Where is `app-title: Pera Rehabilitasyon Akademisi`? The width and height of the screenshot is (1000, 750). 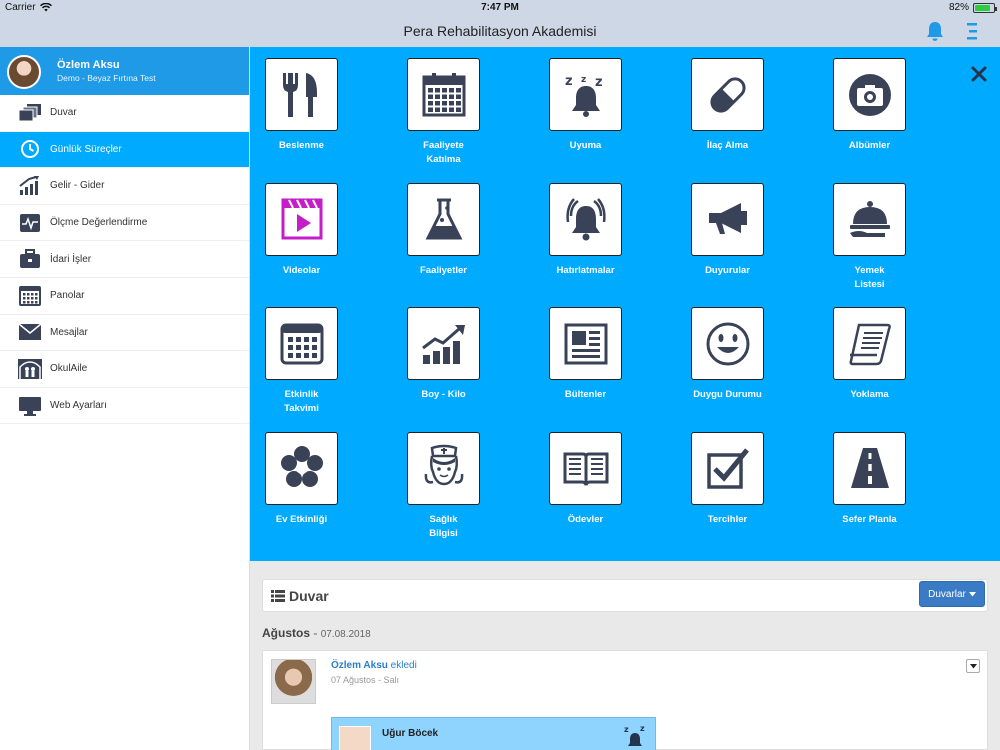 app-title: Pera Rehabilitasyon Akademisi is located at coordinates (500, 31).